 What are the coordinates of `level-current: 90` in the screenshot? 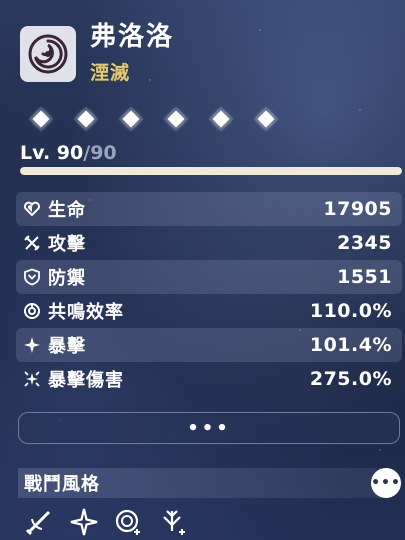 It's located at (70, 153).